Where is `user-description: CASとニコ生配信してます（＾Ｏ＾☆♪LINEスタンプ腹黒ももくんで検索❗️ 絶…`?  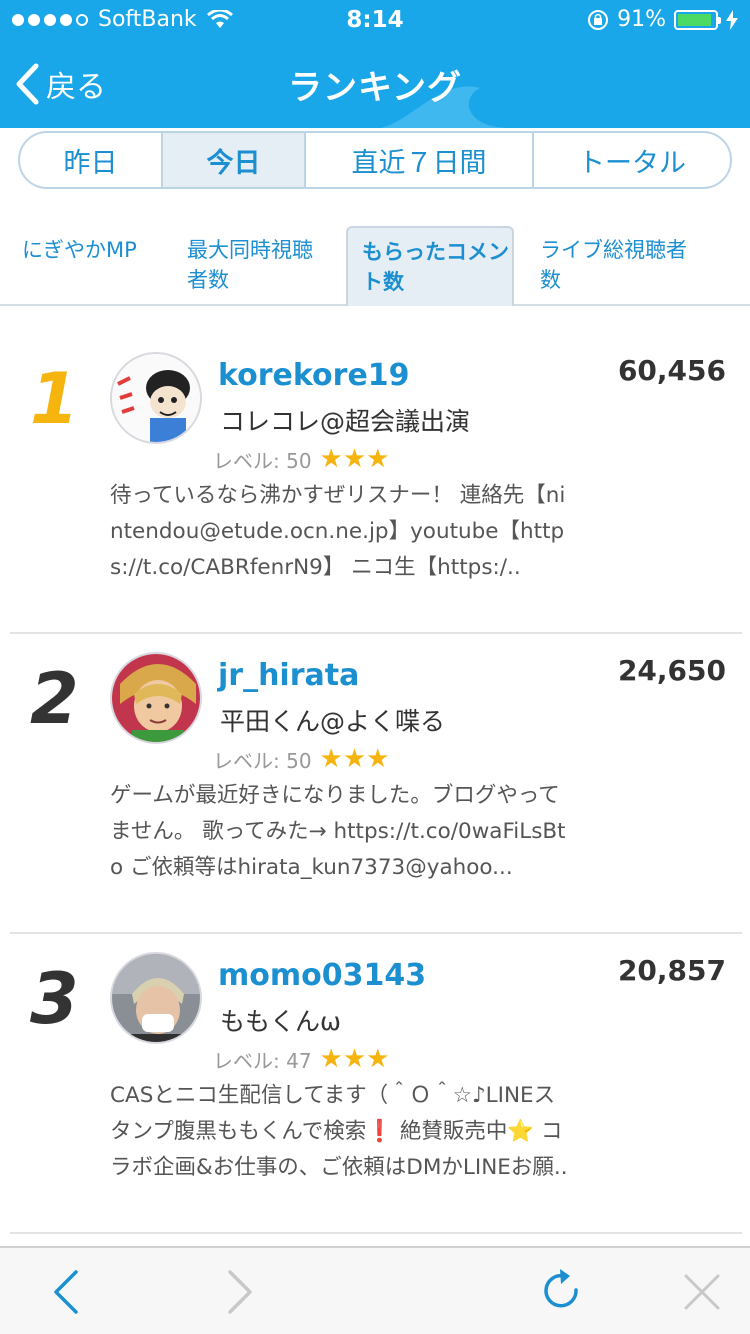
user-description: CASとニコ生配信してます（＾Ｏ＾☆♪LINEスタンプ腹黒ももくんで検索❗️ 絶… is located at coordinates (339, 1131).